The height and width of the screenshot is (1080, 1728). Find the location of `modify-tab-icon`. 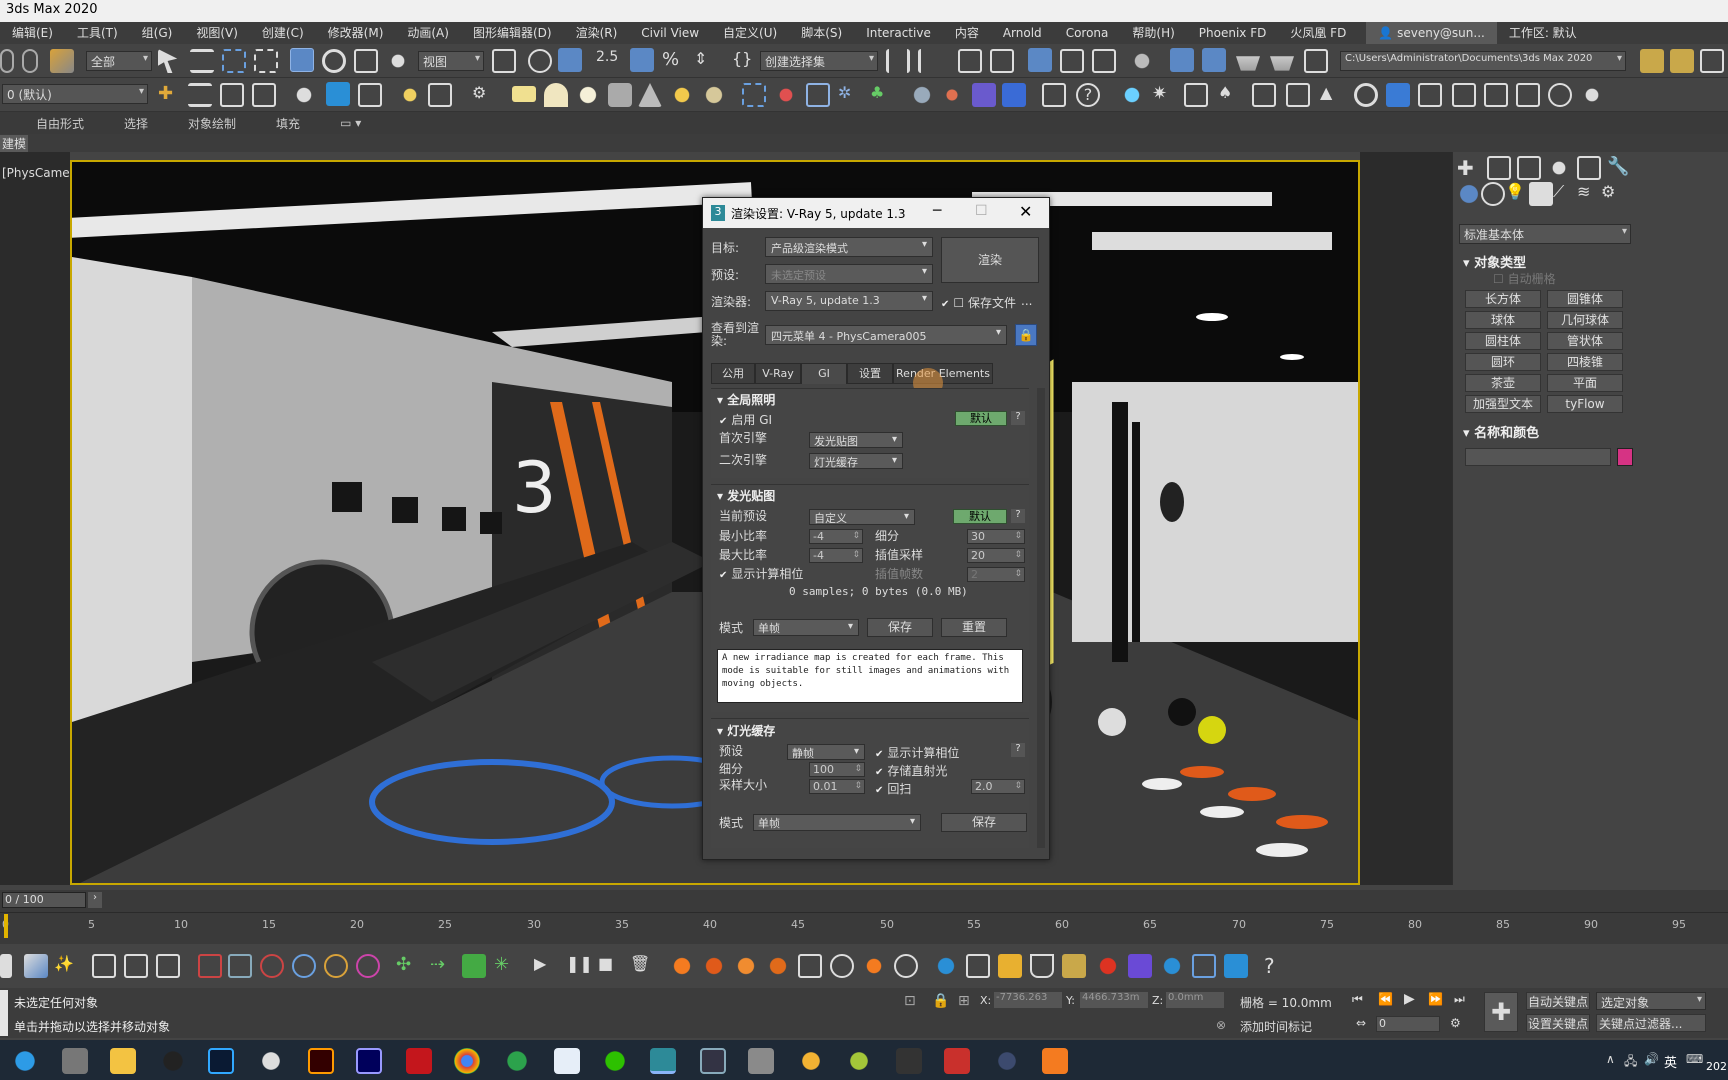

modify-tab-icon is located at coordinates (1499, 168).